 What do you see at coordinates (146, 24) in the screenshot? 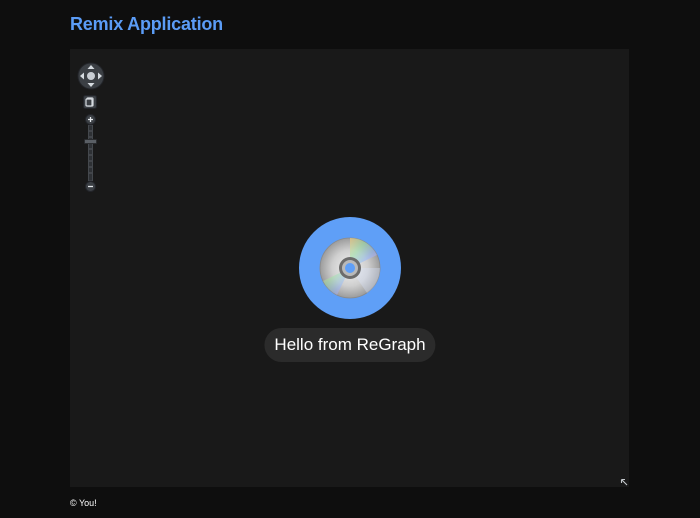
I see `app-title: Remix Application` at bounding box center [146, 24].